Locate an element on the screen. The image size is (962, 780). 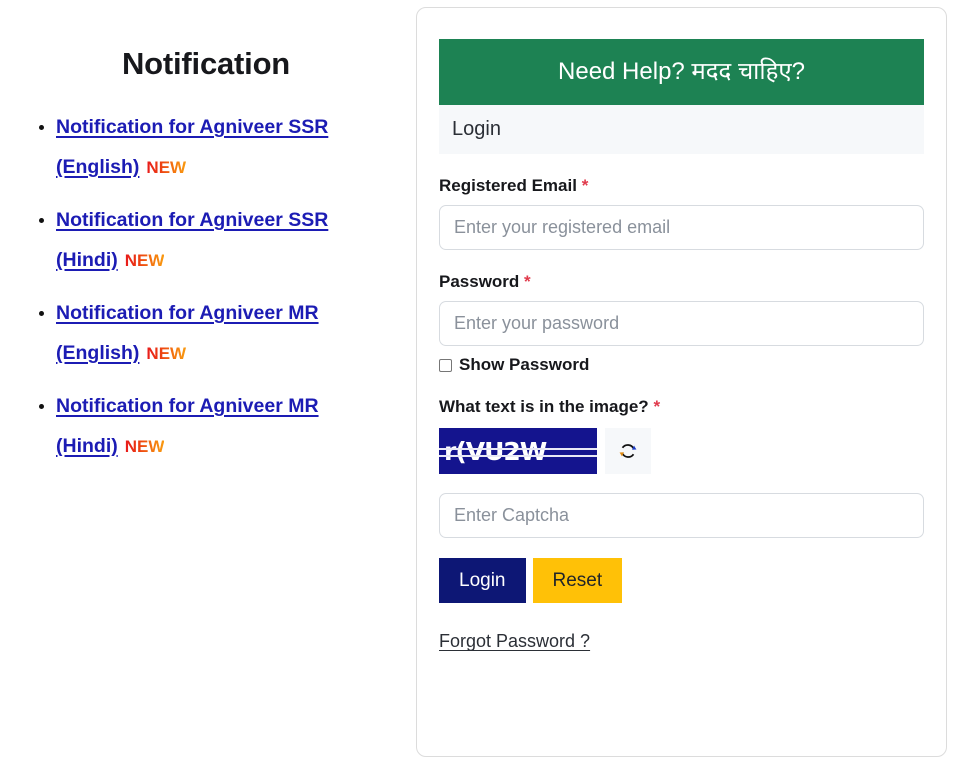
captcha-label-text: What text is in the image? is located at coordinates (544, 407).